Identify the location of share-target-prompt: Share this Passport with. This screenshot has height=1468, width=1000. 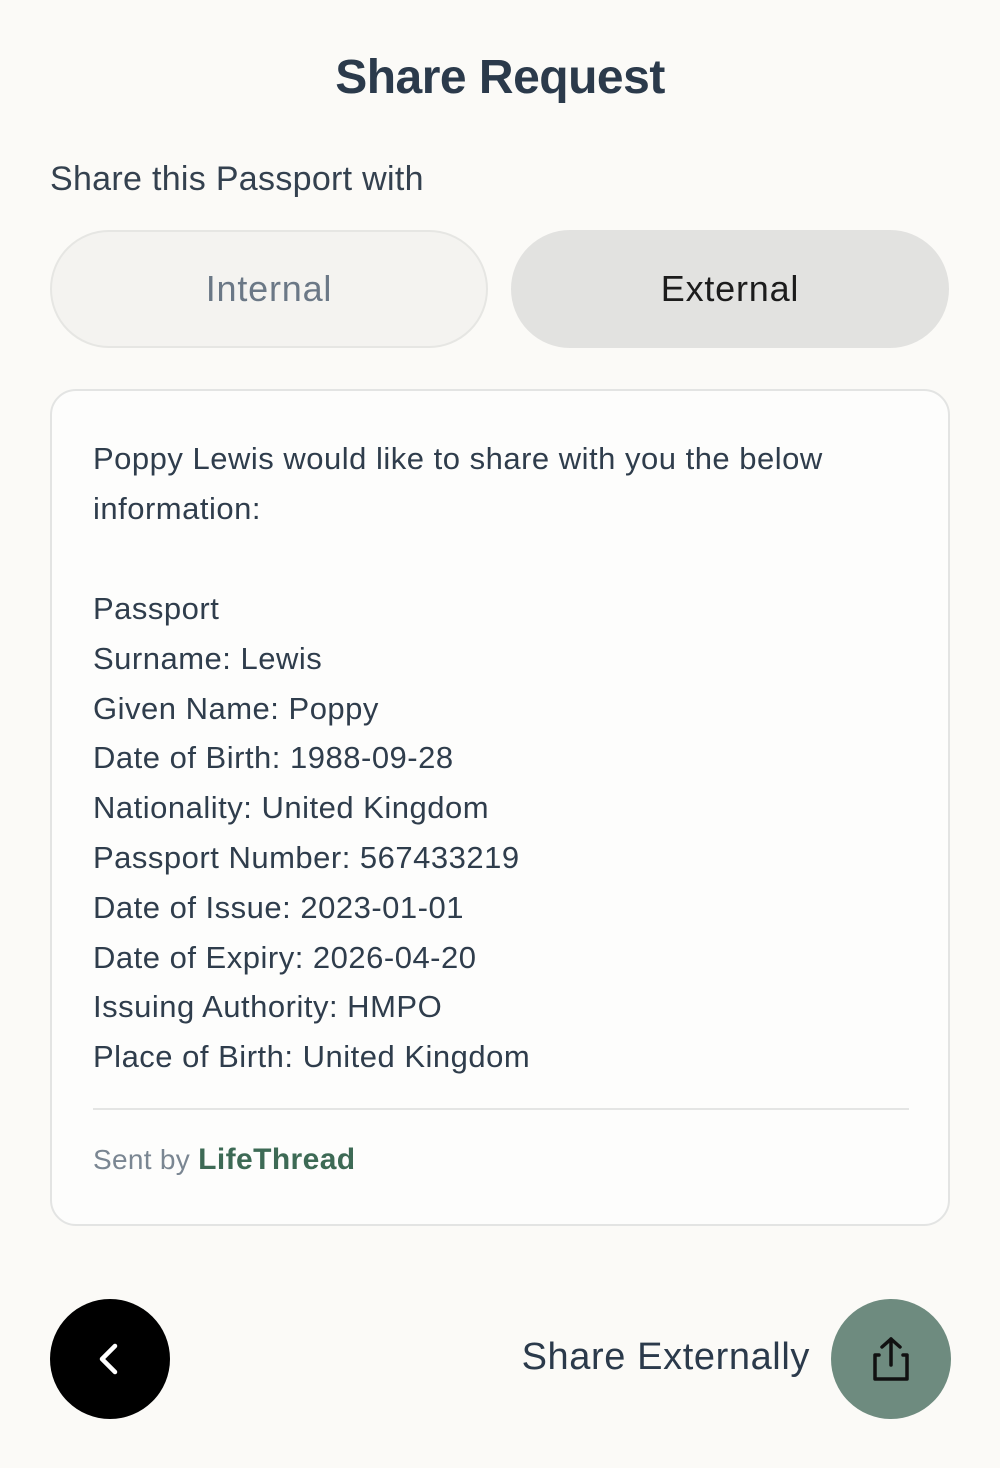
(237, 179).